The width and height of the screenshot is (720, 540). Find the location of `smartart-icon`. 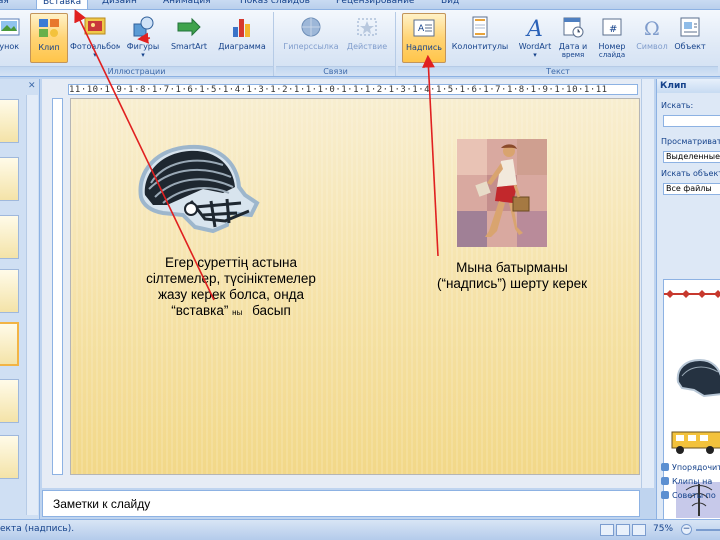

smartart-icon is located at coordinates (189, 27).